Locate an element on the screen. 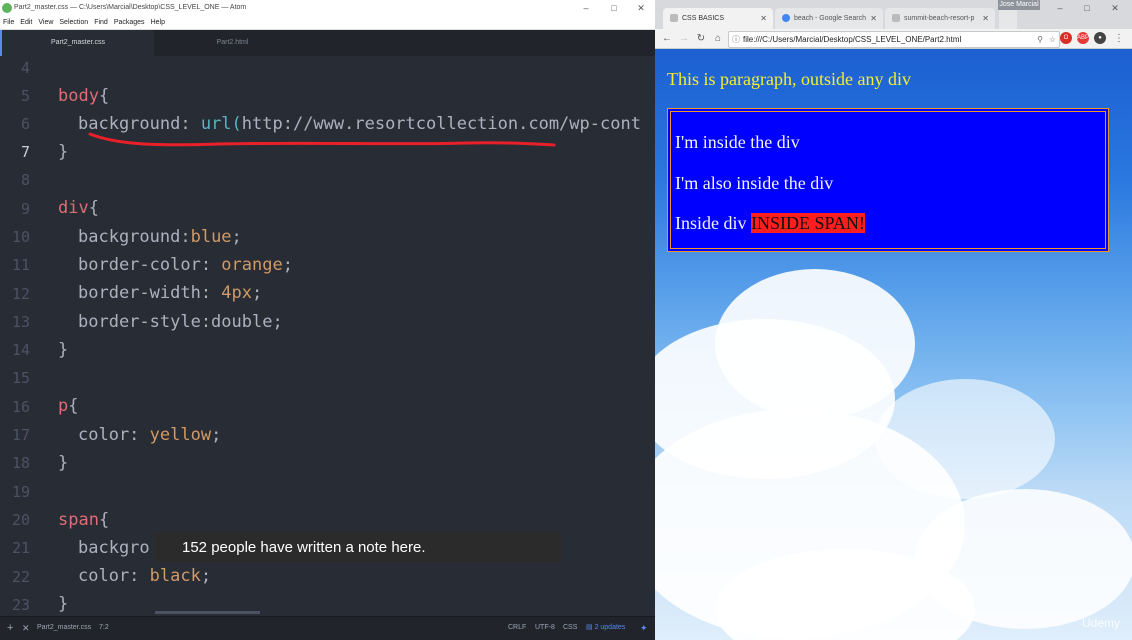 The height and width of the screenshot is (640, 1132). bookmark-star-icon: ☆ is located at coordinates (1052, 39).